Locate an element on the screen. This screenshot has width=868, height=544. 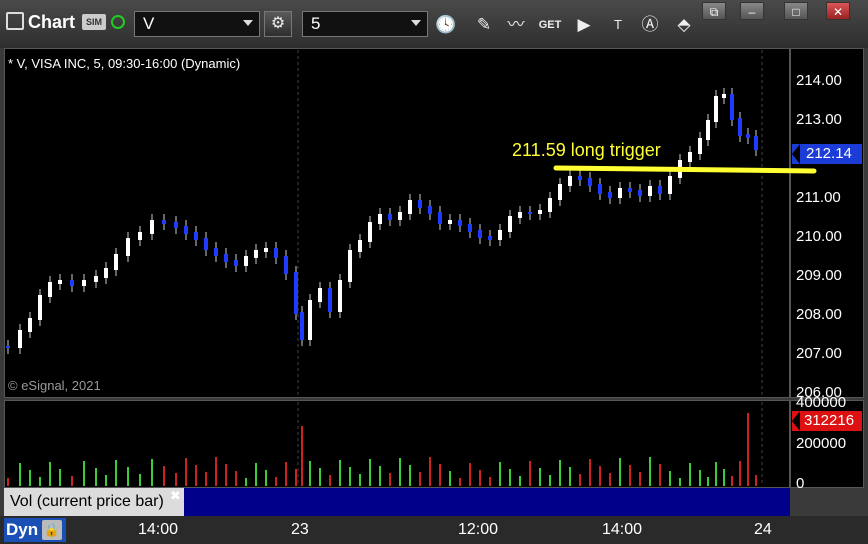
chart-info: * V, VISA INC, 5, 09:30-16:00 (Dynamic) is located at coordinates (124, 63).